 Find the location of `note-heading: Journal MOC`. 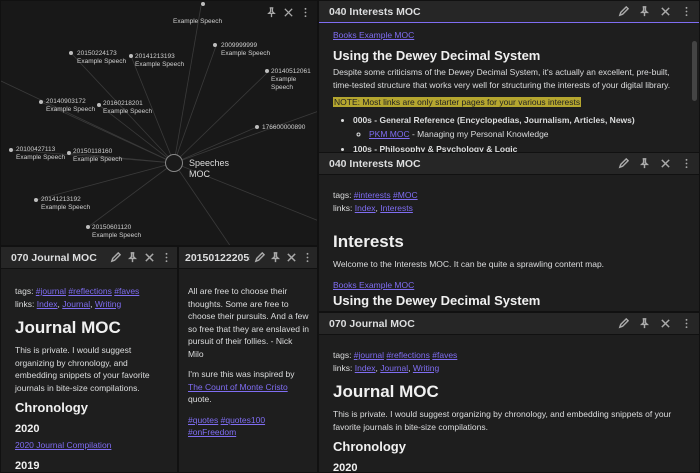

note-heading: Journal MOC is located at coordinates (386, 391).